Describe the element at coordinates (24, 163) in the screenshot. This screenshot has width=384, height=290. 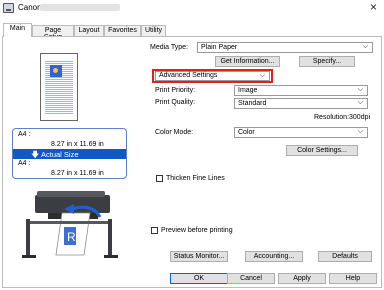
I see `size2-label: A4 :` at that location.